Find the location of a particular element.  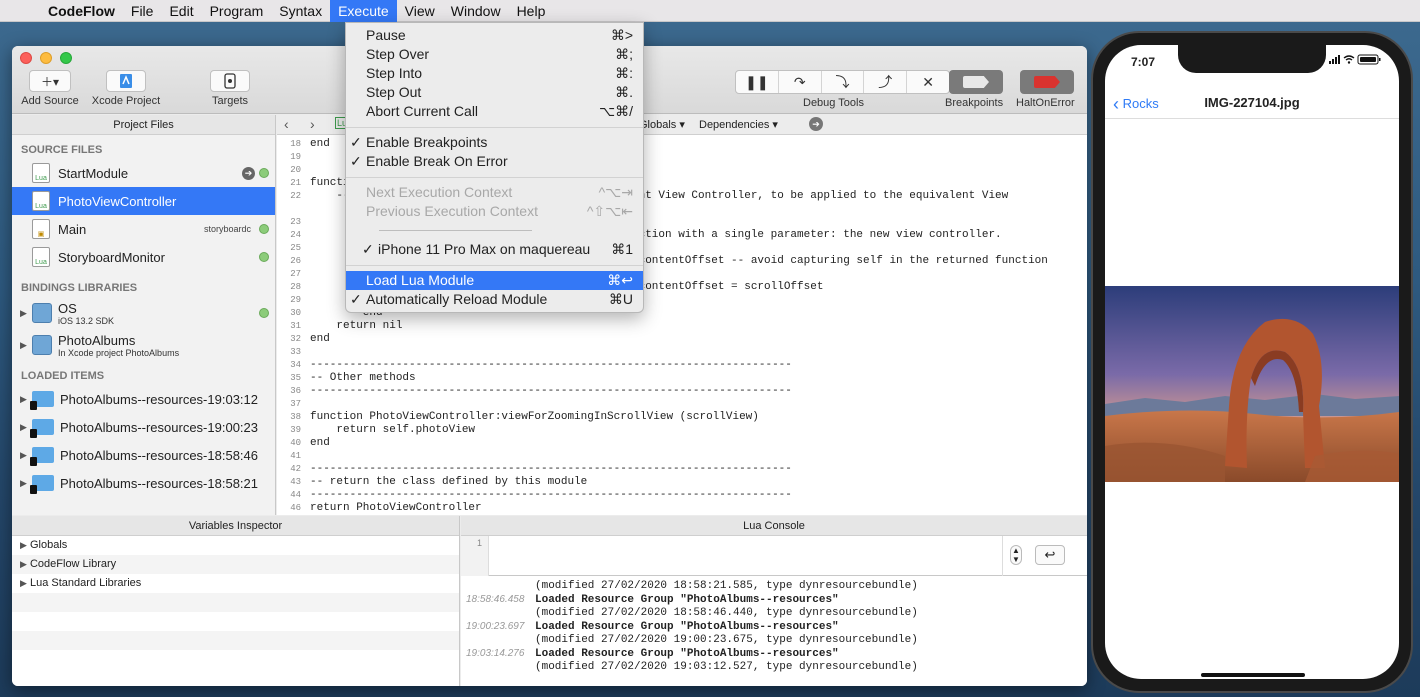

step-into-icon: ⤵ is located at coordinates (843, 82).